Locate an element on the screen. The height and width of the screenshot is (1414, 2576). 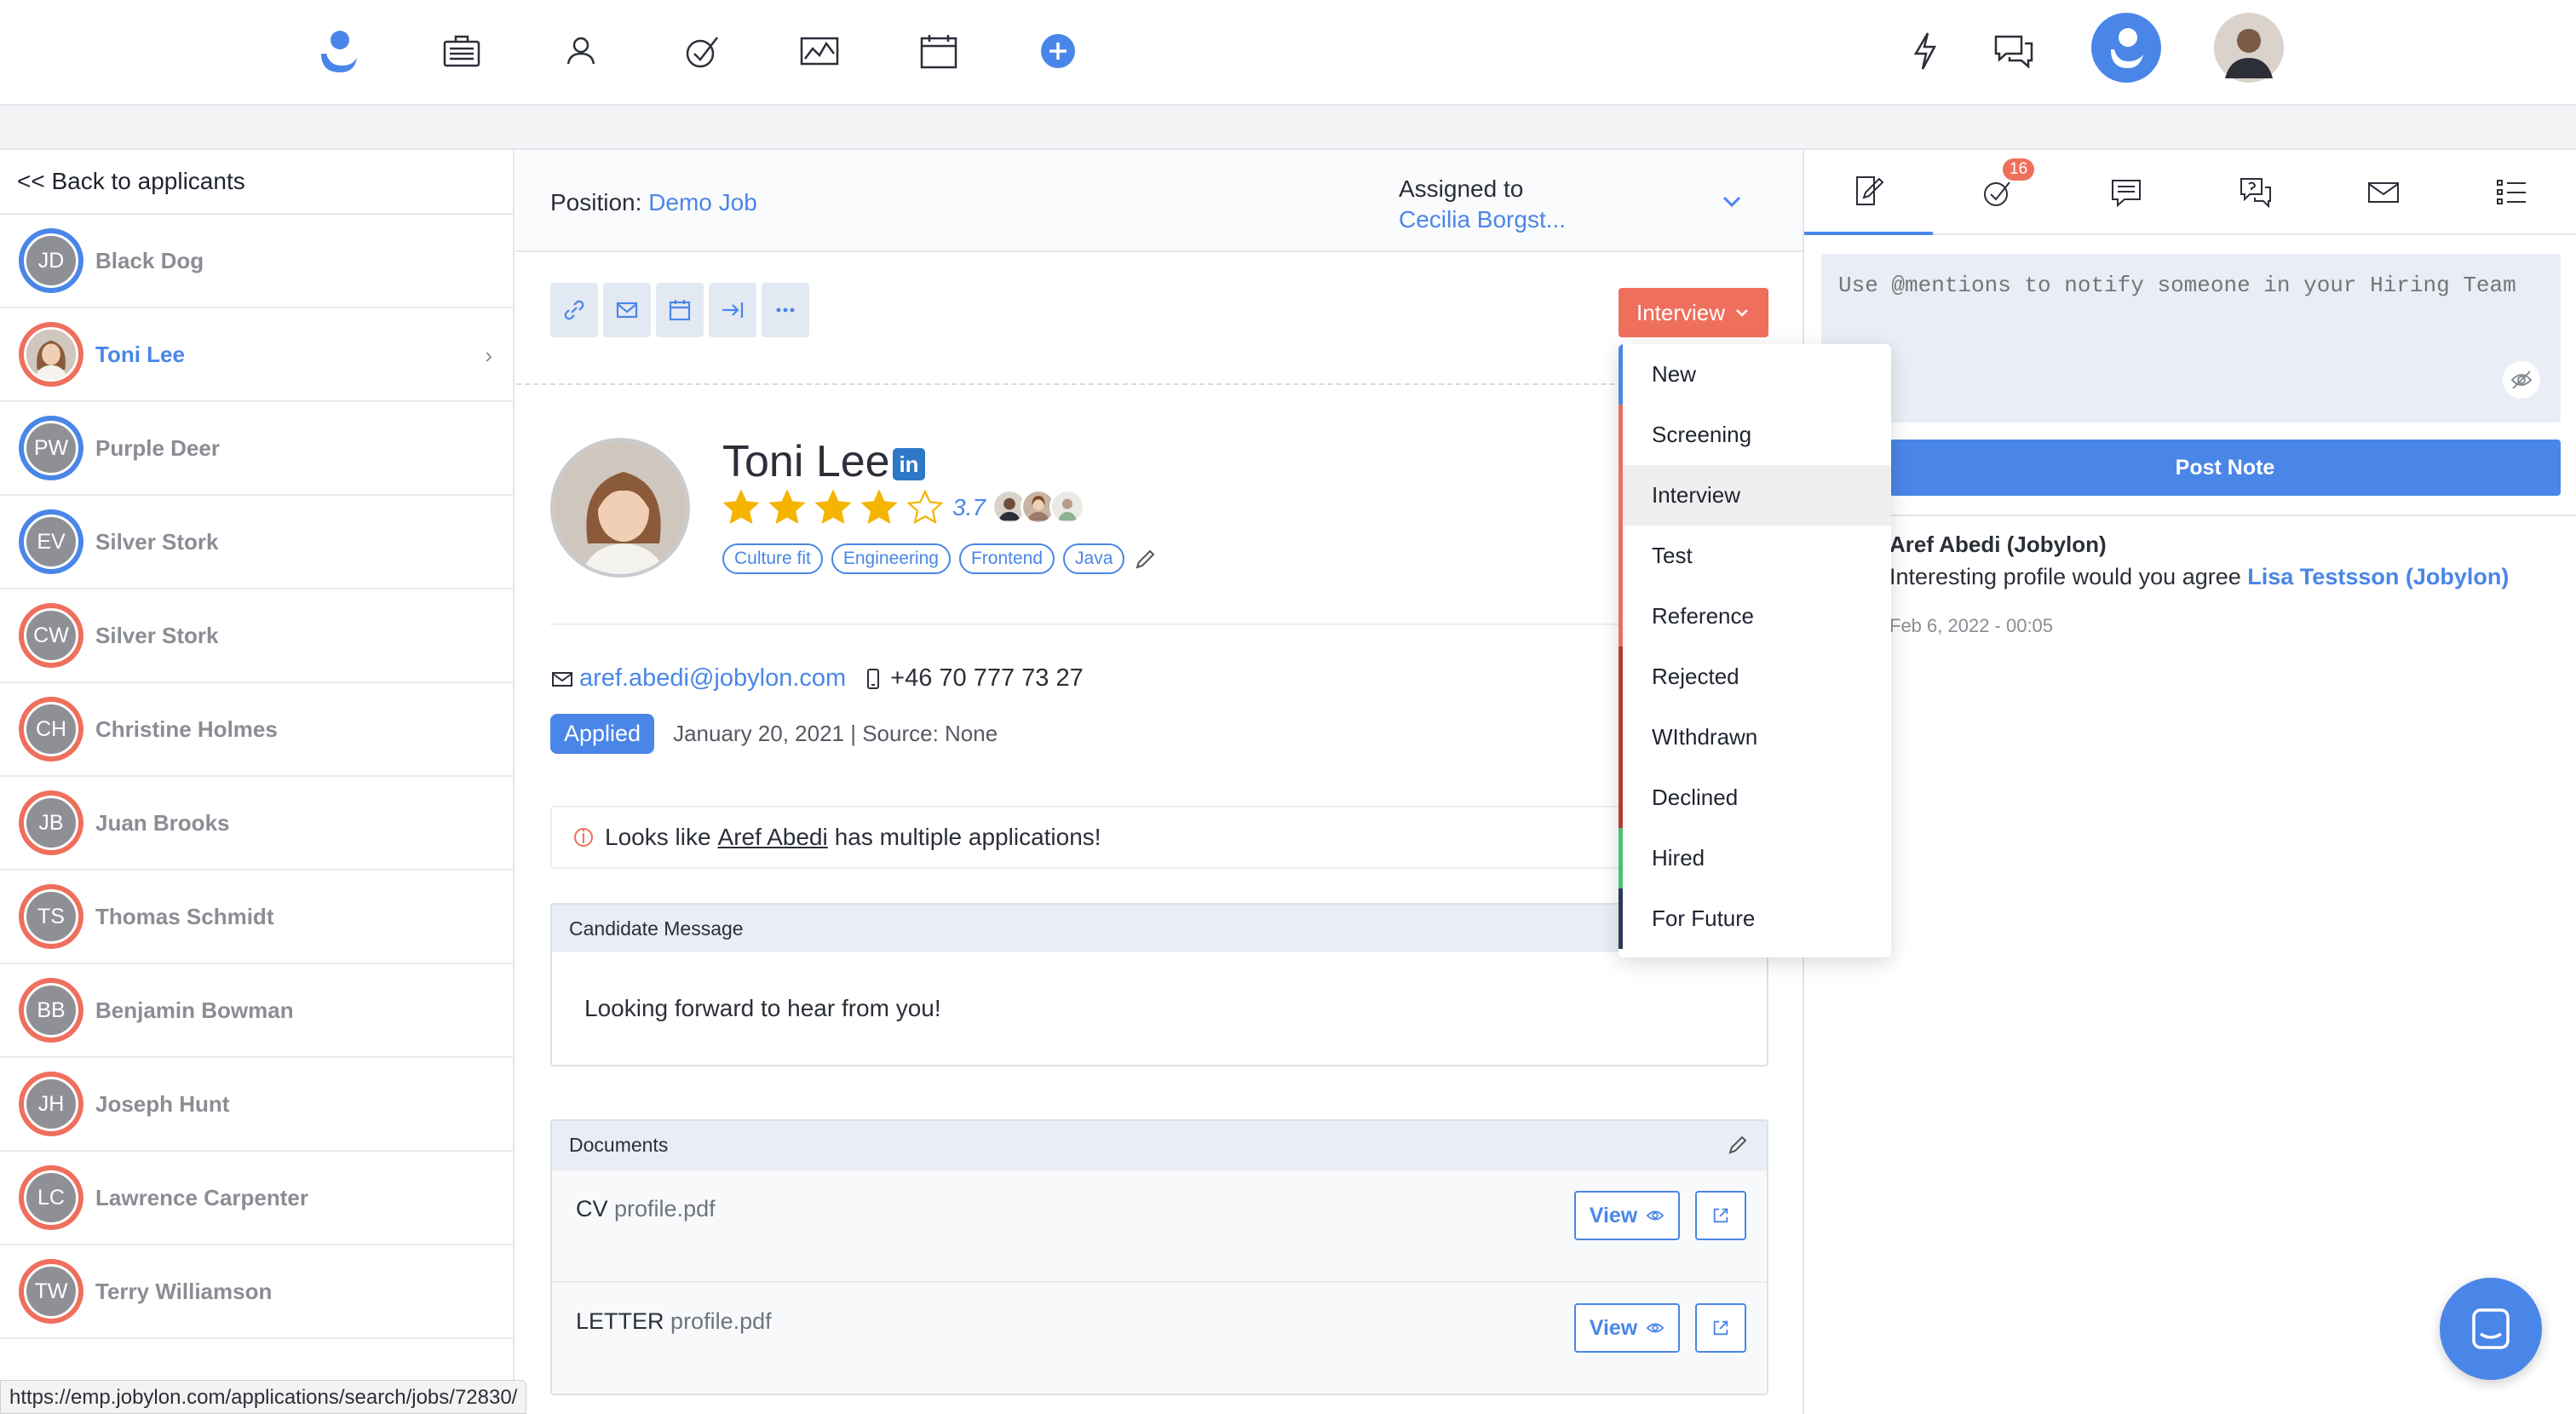
applicant-item: JB Juan Brooks is located at coordinates (256, 824).